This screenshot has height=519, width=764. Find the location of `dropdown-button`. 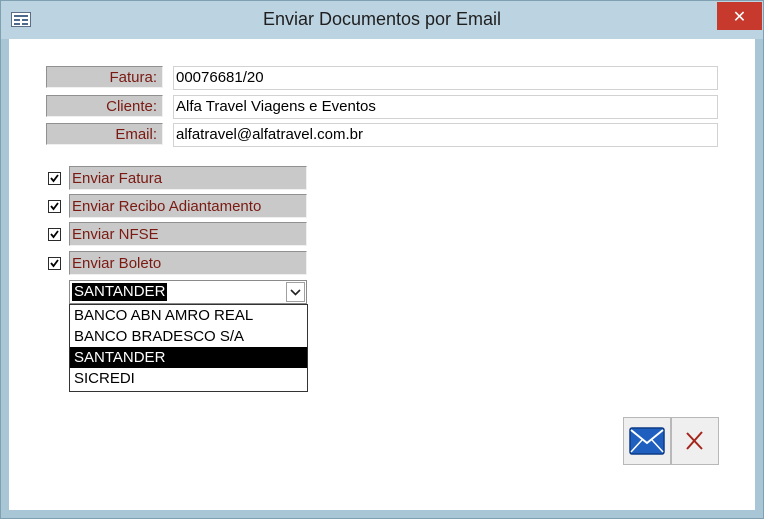

dropdown-button is located at coordinates (295, 292).